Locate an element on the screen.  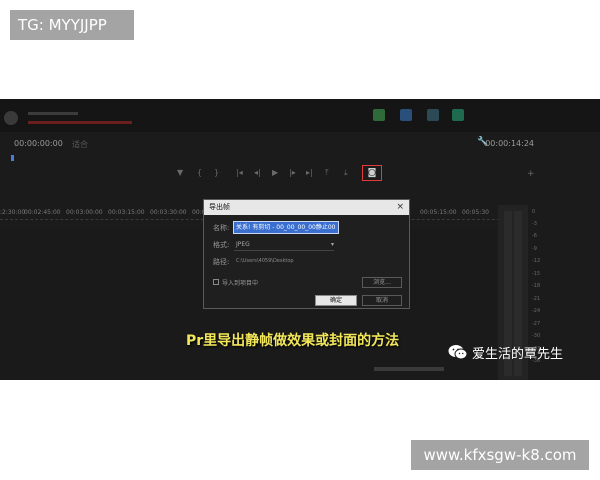
format-label: 格式: is located at coordinates (221, 245).